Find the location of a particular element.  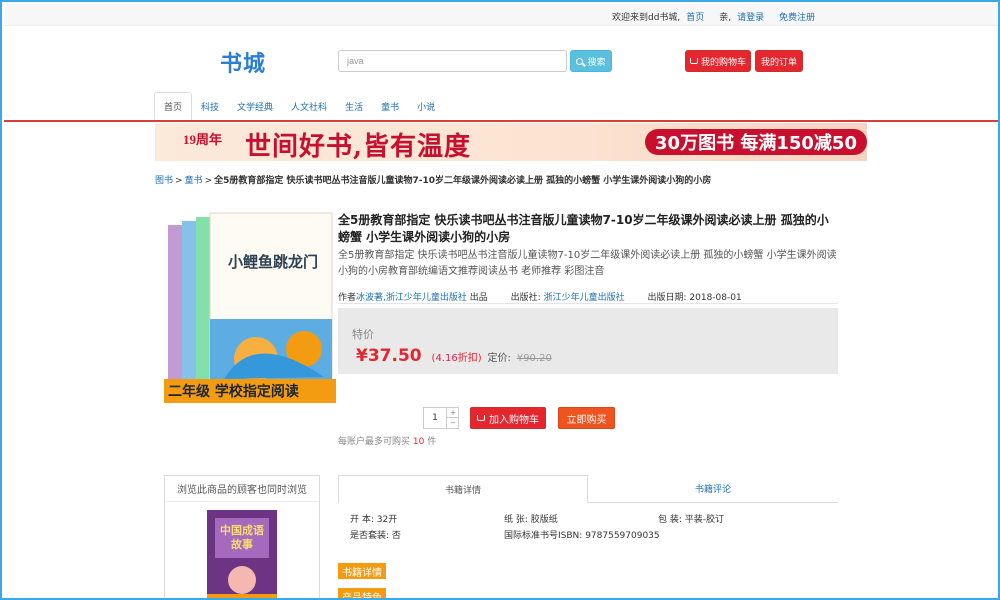

promo-banner: 19周年 世间好书,皆有温度 30万图书 每满150减50 is located at coordinates (511, 142).